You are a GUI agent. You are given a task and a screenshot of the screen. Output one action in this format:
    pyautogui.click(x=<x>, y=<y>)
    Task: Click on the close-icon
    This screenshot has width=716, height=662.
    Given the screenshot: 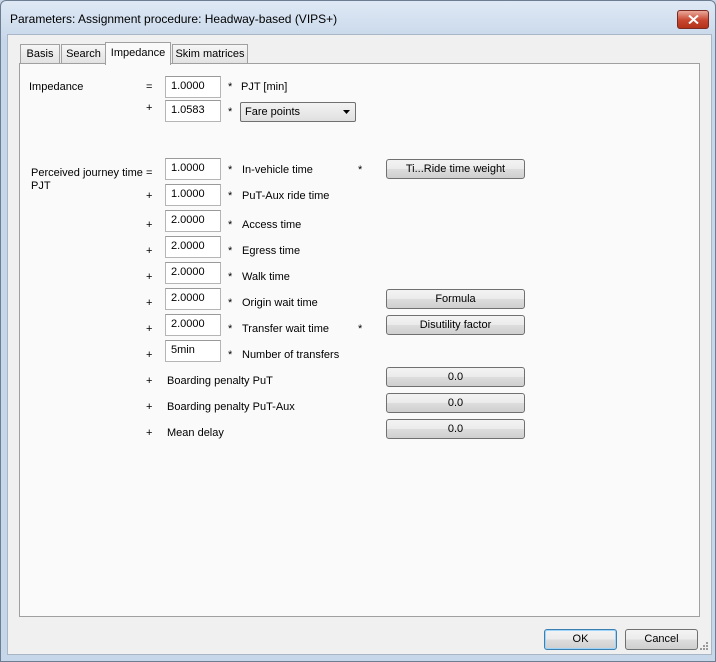 What is the action you would take?
    pyautogui.click(x=693, y=19)
    